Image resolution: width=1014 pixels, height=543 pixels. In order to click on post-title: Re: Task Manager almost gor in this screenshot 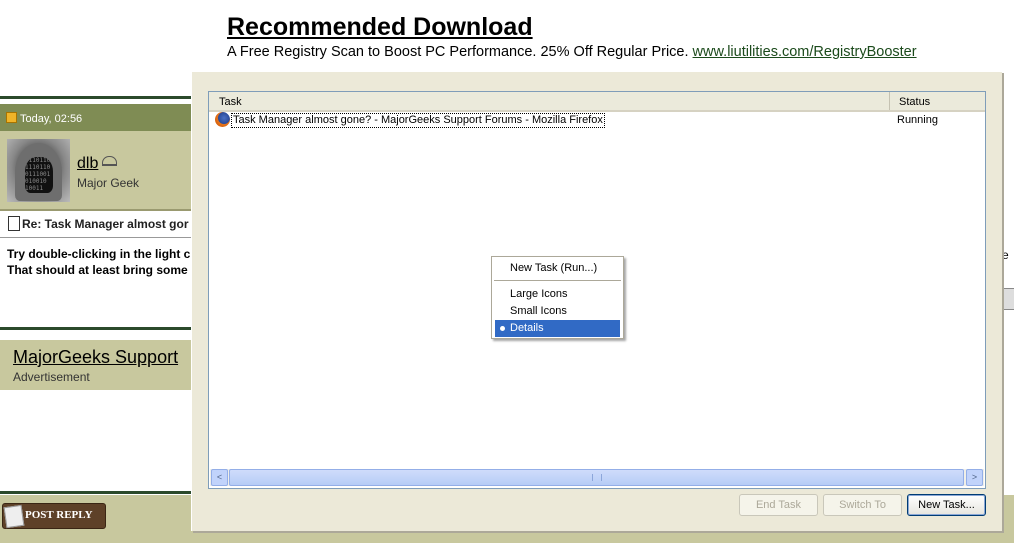, I will do `click(105, 224)`.